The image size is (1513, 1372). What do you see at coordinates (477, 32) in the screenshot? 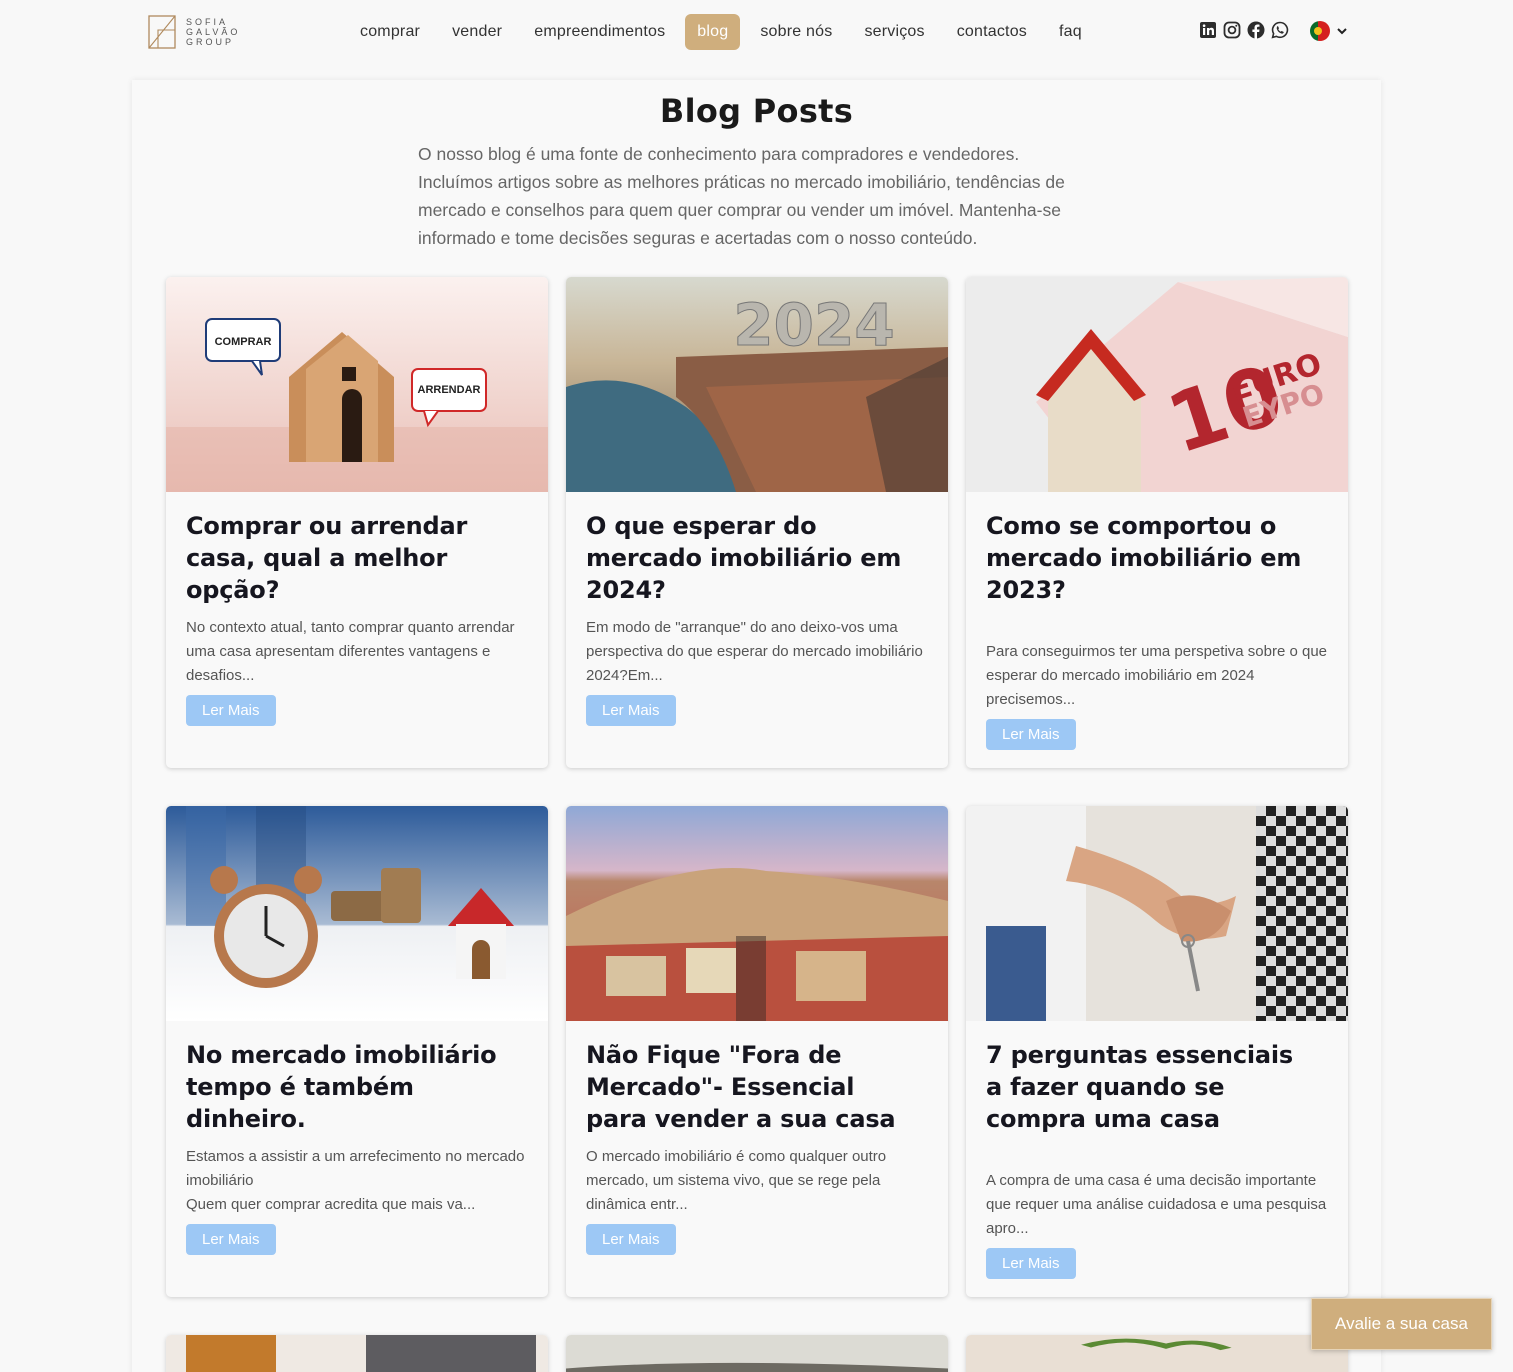
I see `nav-item-vender: vender` at bounding box center [477, 32].